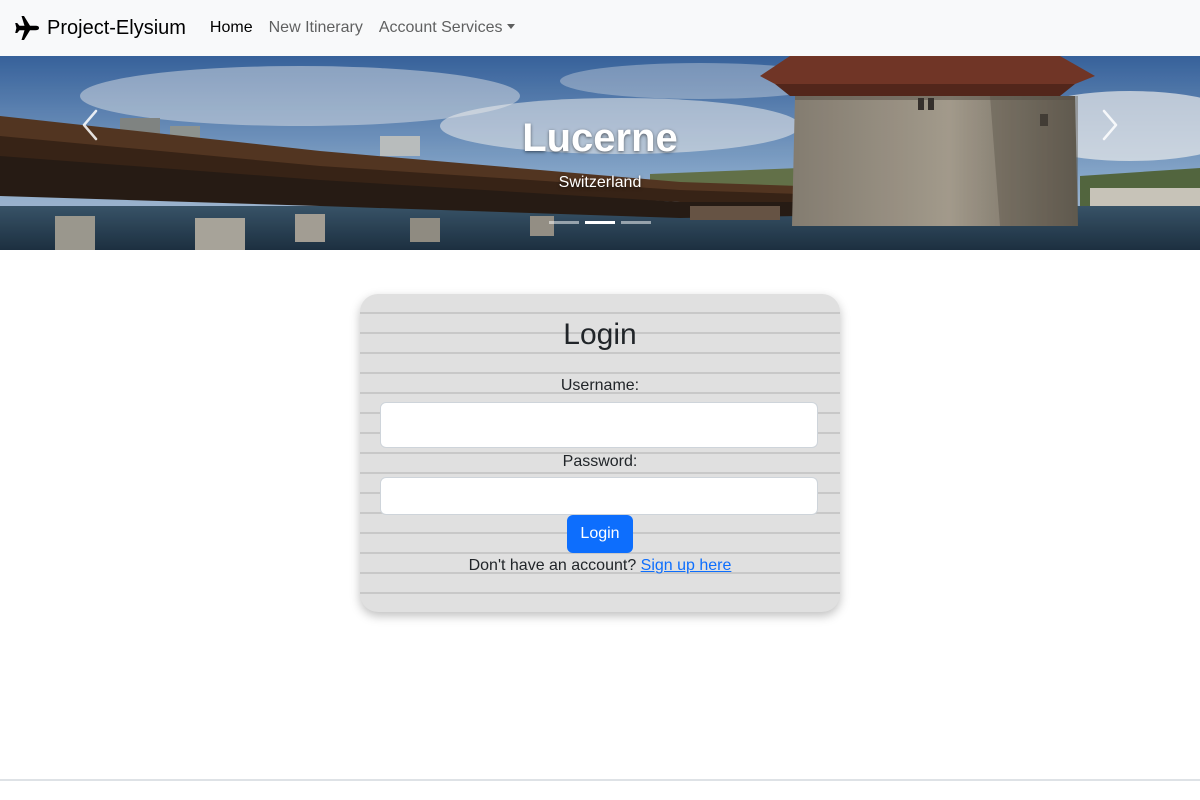 This screenshot has width=1200, height=800. I want to click on caret-down-icon, so click(511, 26).